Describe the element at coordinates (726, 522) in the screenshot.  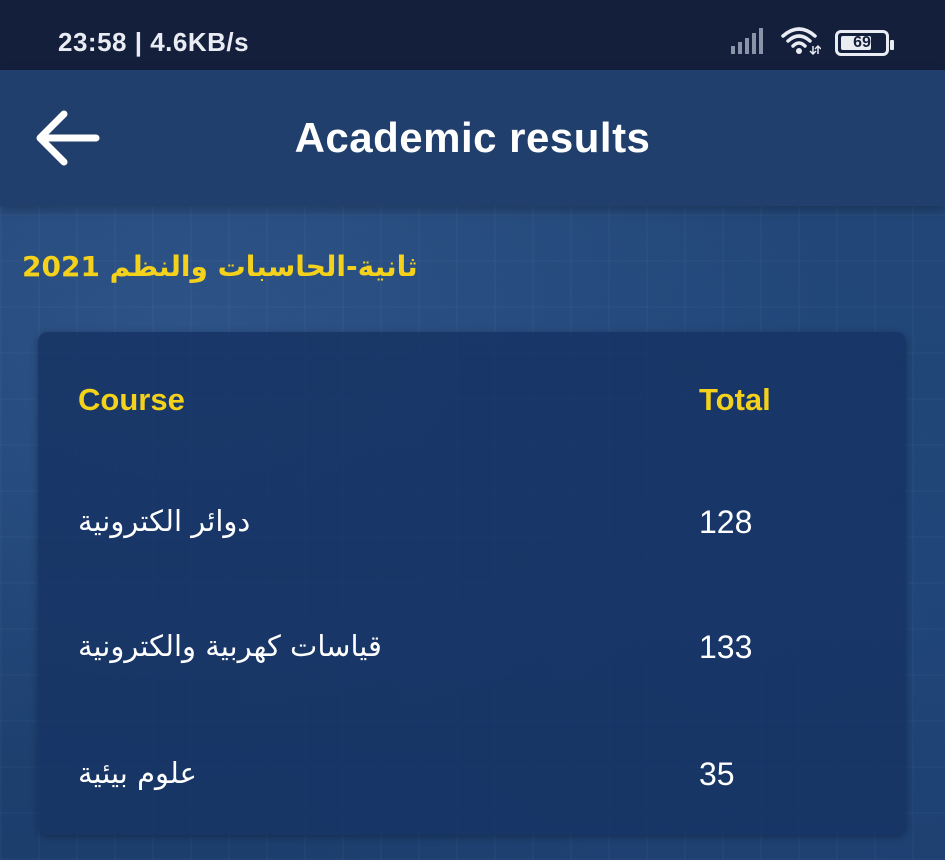
I see `course-total: 128` at that location.